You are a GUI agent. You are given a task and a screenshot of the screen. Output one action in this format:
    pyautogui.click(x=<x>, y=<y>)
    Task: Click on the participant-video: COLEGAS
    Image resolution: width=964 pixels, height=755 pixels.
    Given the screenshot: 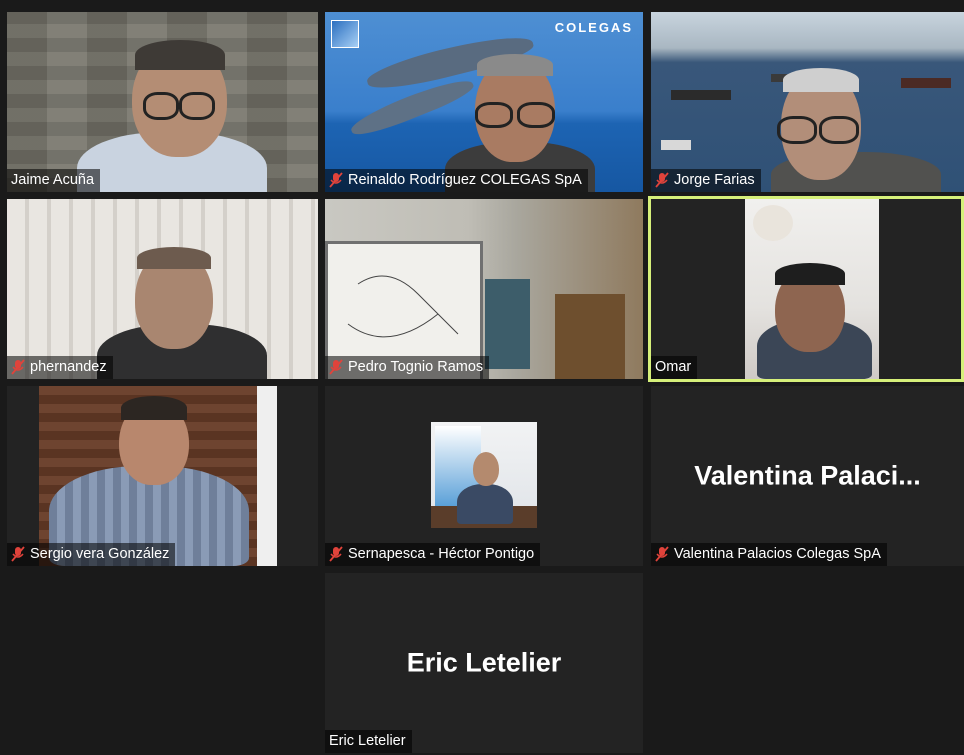 What is the action you would take?
    pyautogui.click(x=484, y=102)
    